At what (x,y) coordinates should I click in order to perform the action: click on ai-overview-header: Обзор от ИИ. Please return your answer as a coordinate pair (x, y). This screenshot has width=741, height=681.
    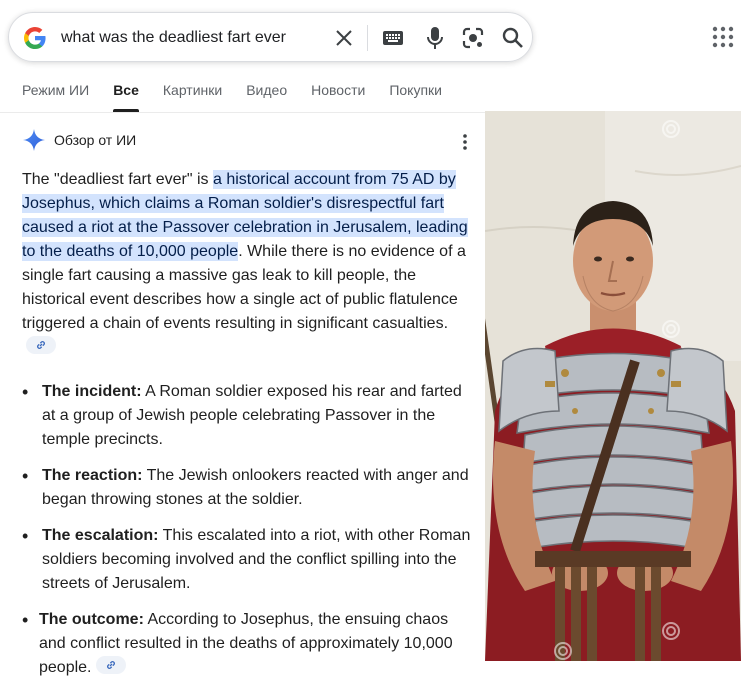
    Looking at the image, I should click on (79, 140).